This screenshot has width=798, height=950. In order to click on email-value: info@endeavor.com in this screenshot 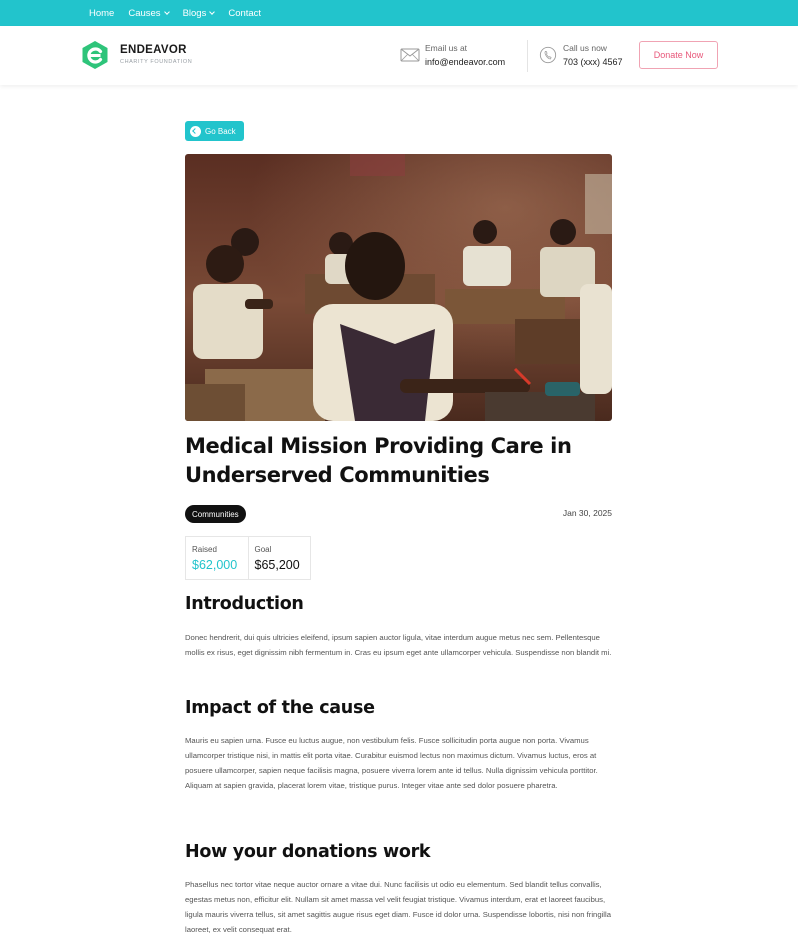, I will do `click(465, 62)`.